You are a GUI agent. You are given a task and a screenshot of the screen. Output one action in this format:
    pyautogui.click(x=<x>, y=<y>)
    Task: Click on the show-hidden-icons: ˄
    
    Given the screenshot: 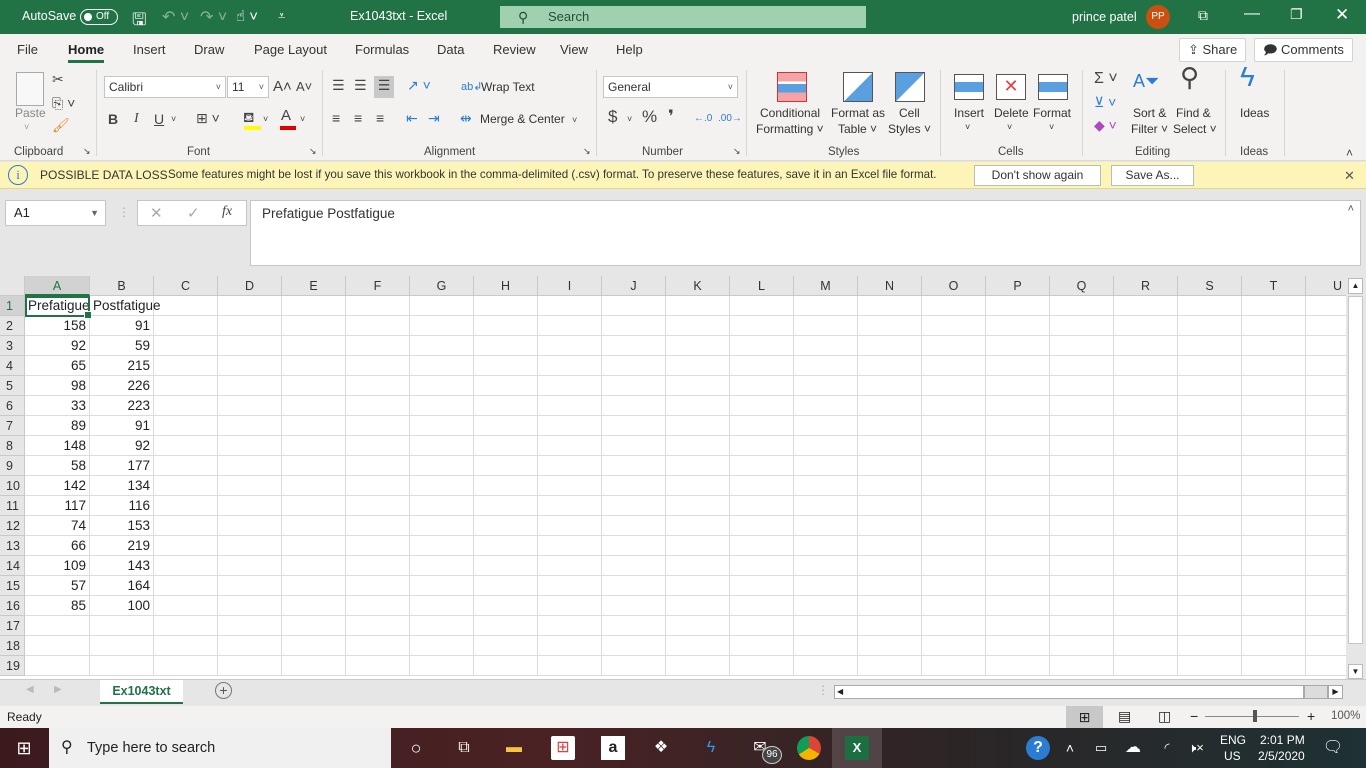 What is the action you would take?
    pyautogui.click(x=1070, y=748)
    